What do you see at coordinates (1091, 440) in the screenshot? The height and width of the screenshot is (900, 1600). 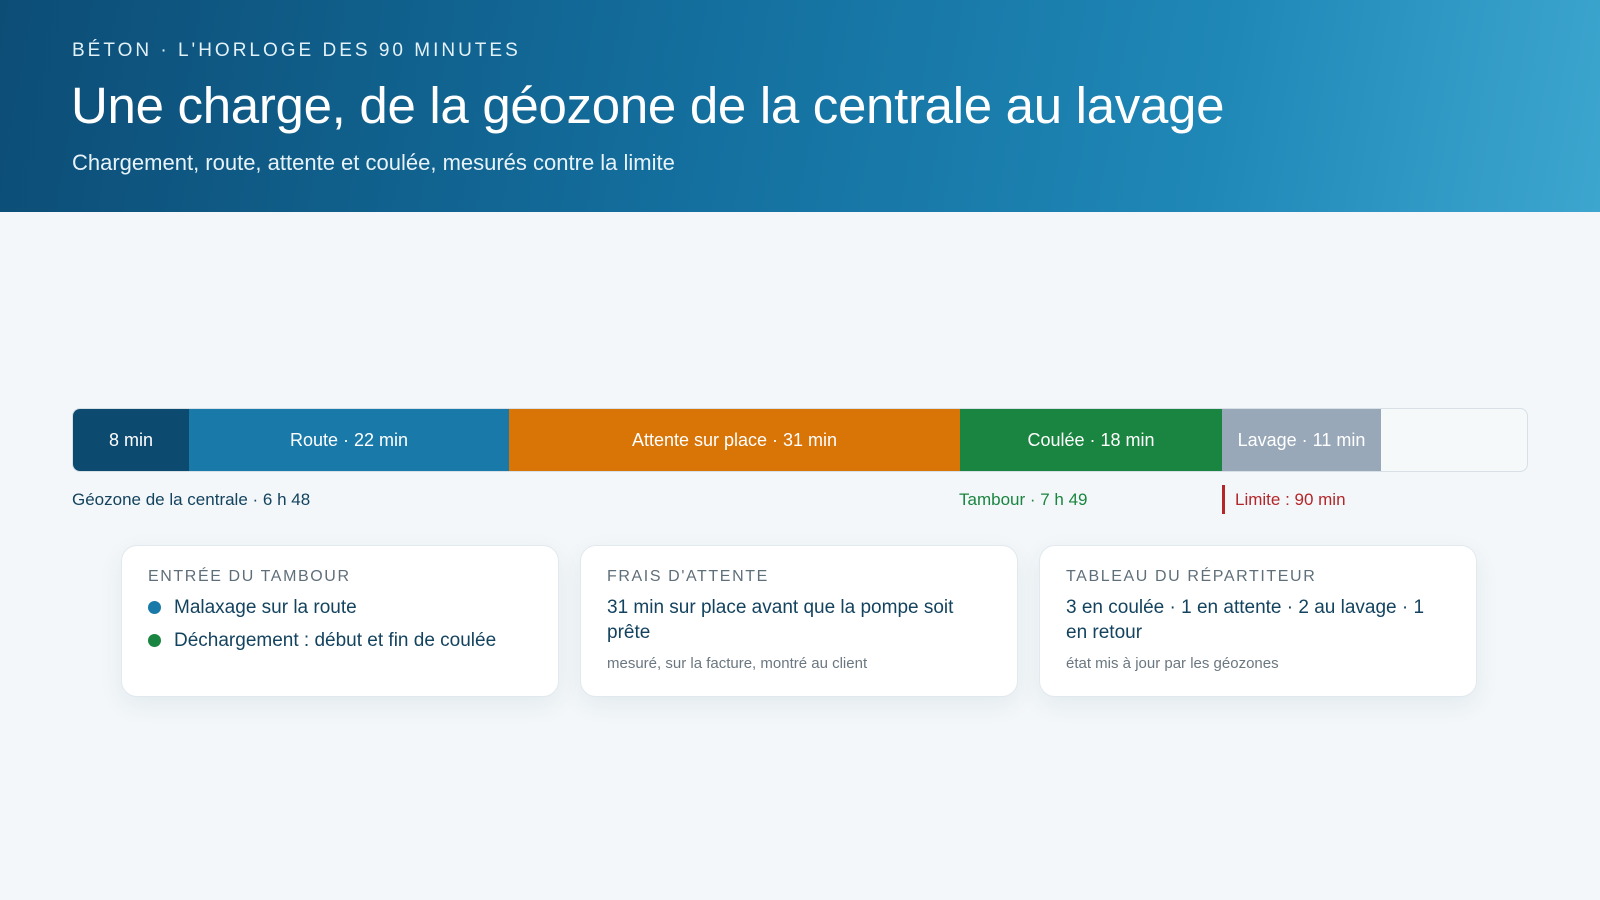 I see `segment-coulee: Coulée · 18 min` at bounding box center [1091, 440].